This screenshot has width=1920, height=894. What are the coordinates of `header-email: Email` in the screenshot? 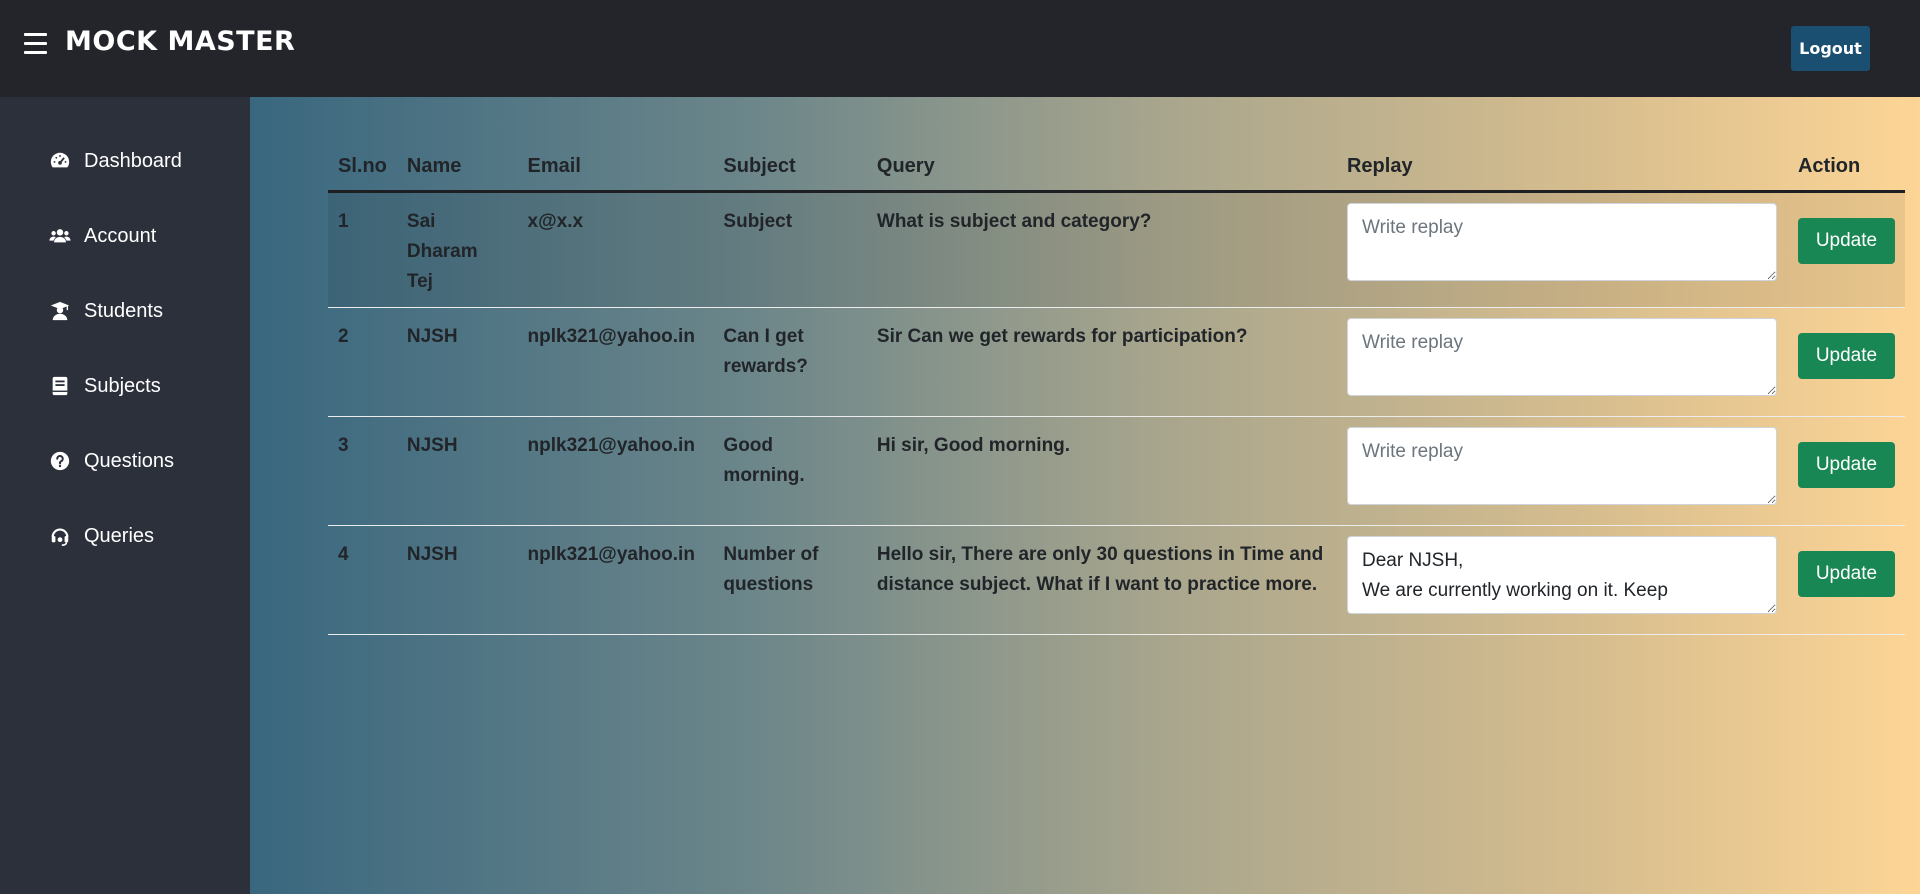 It's located at (554, 166).